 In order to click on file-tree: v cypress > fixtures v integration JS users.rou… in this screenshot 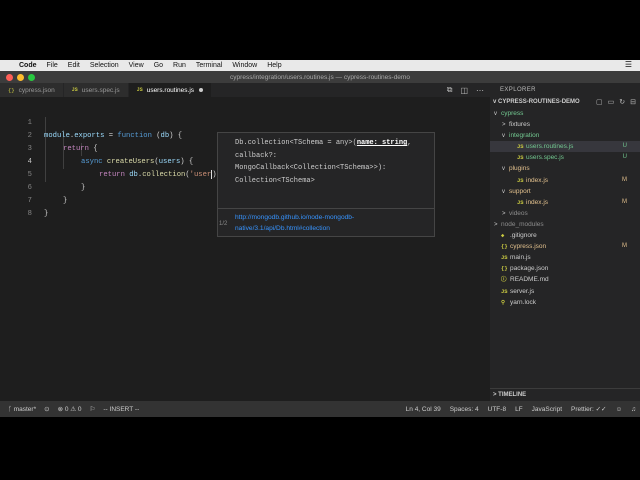, I will do `click(565, 208)`.